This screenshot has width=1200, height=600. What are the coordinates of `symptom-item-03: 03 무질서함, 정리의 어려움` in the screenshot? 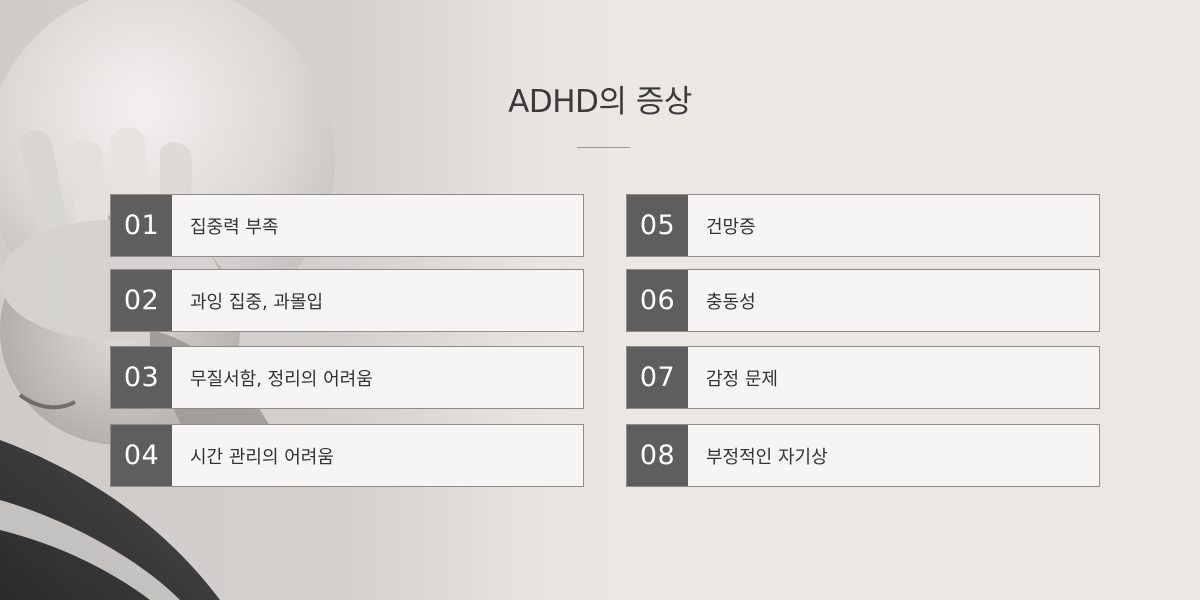 It's located at (347, 377).